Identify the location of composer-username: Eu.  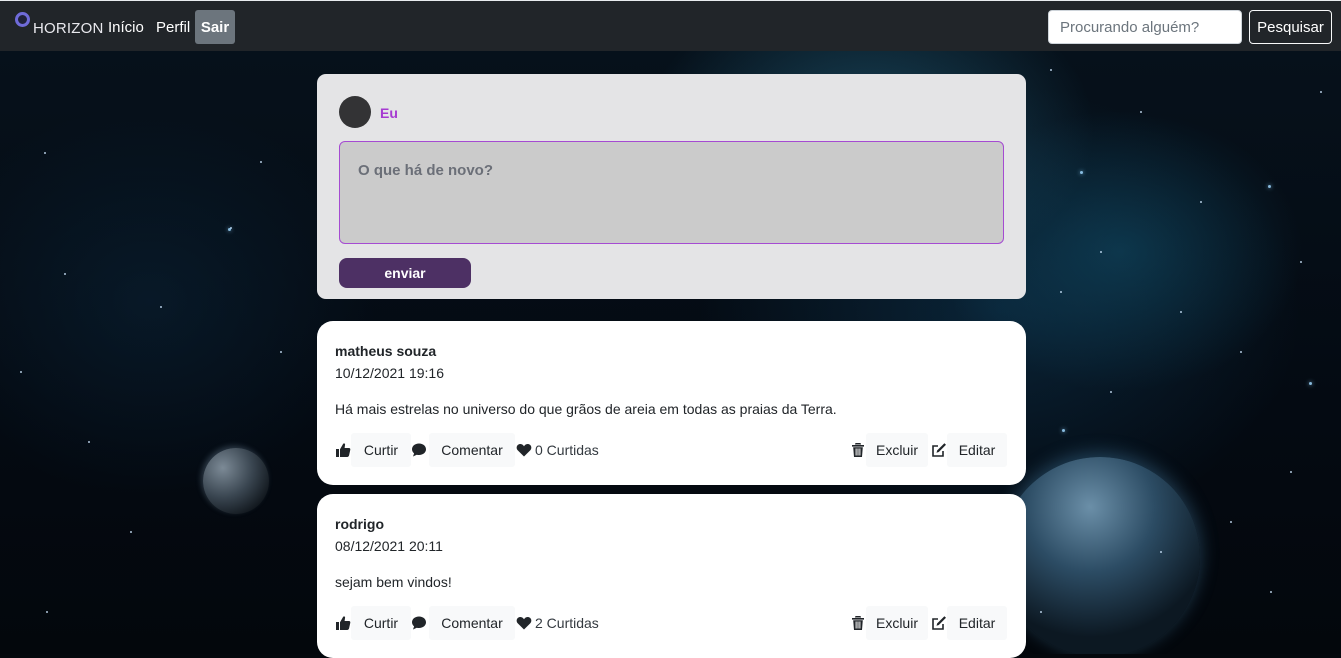
(389, 113).